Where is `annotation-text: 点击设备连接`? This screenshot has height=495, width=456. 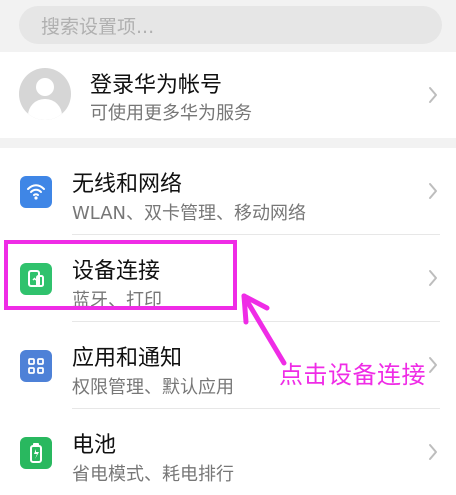 annotation-text: 点击设备连接 is located at coordinates (352, 375).